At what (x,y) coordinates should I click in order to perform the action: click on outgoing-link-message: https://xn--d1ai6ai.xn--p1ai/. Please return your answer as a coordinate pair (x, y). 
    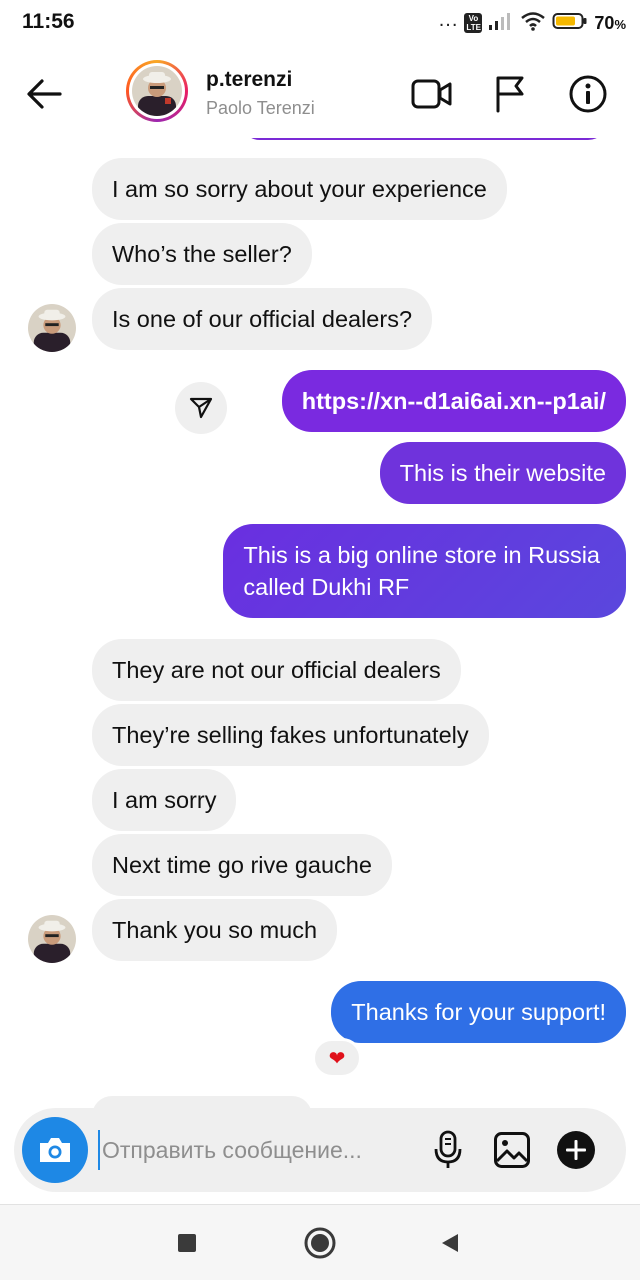
    Looking at the image, I should click on (453, 401).